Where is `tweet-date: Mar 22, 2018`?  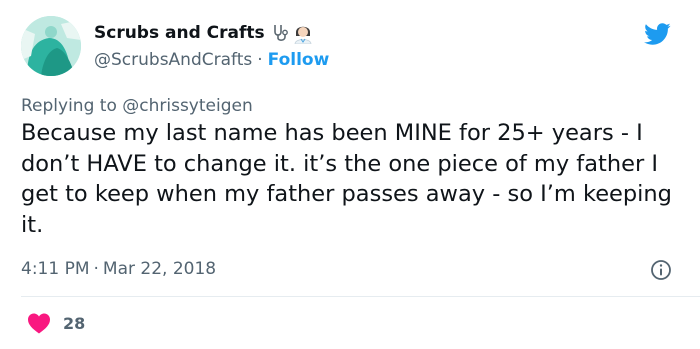
tweet-date: Mar 22, 2018 is located at coordinates (159, 269).